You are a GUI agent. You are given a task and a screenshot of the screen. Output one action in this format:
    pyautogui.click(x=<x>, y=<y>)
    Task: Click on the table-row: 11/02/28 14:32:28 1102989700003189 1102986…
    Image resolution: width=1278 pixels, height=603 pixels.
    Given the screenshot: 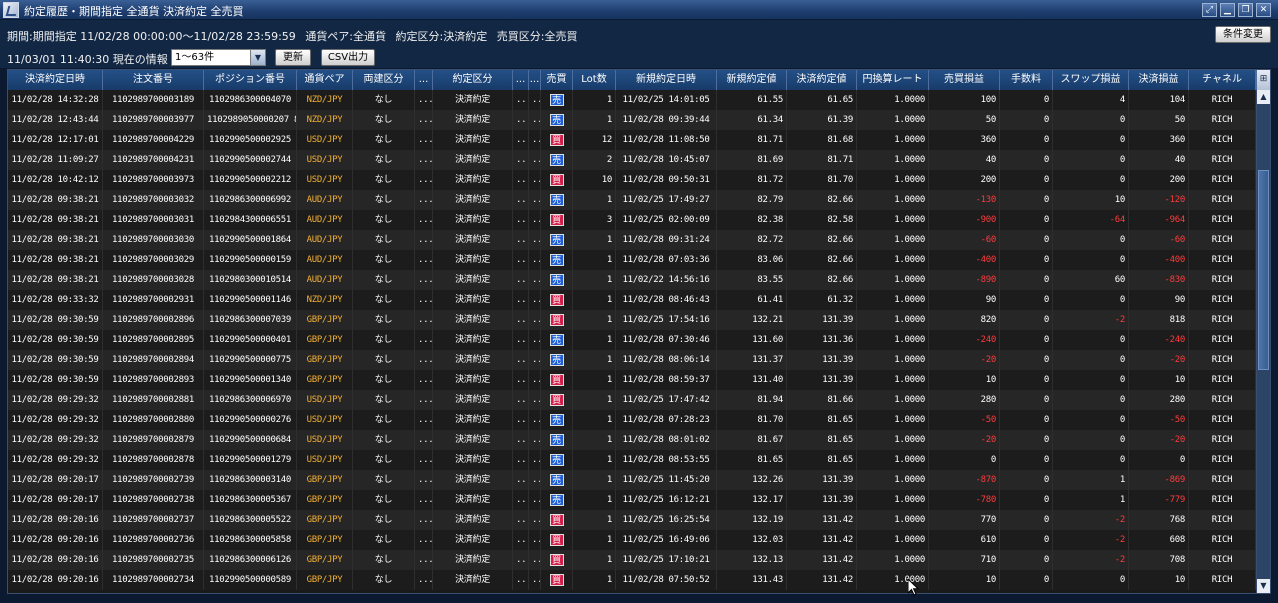 What is the action you would take?
    pyautogui.click(x=632, y=100)
    